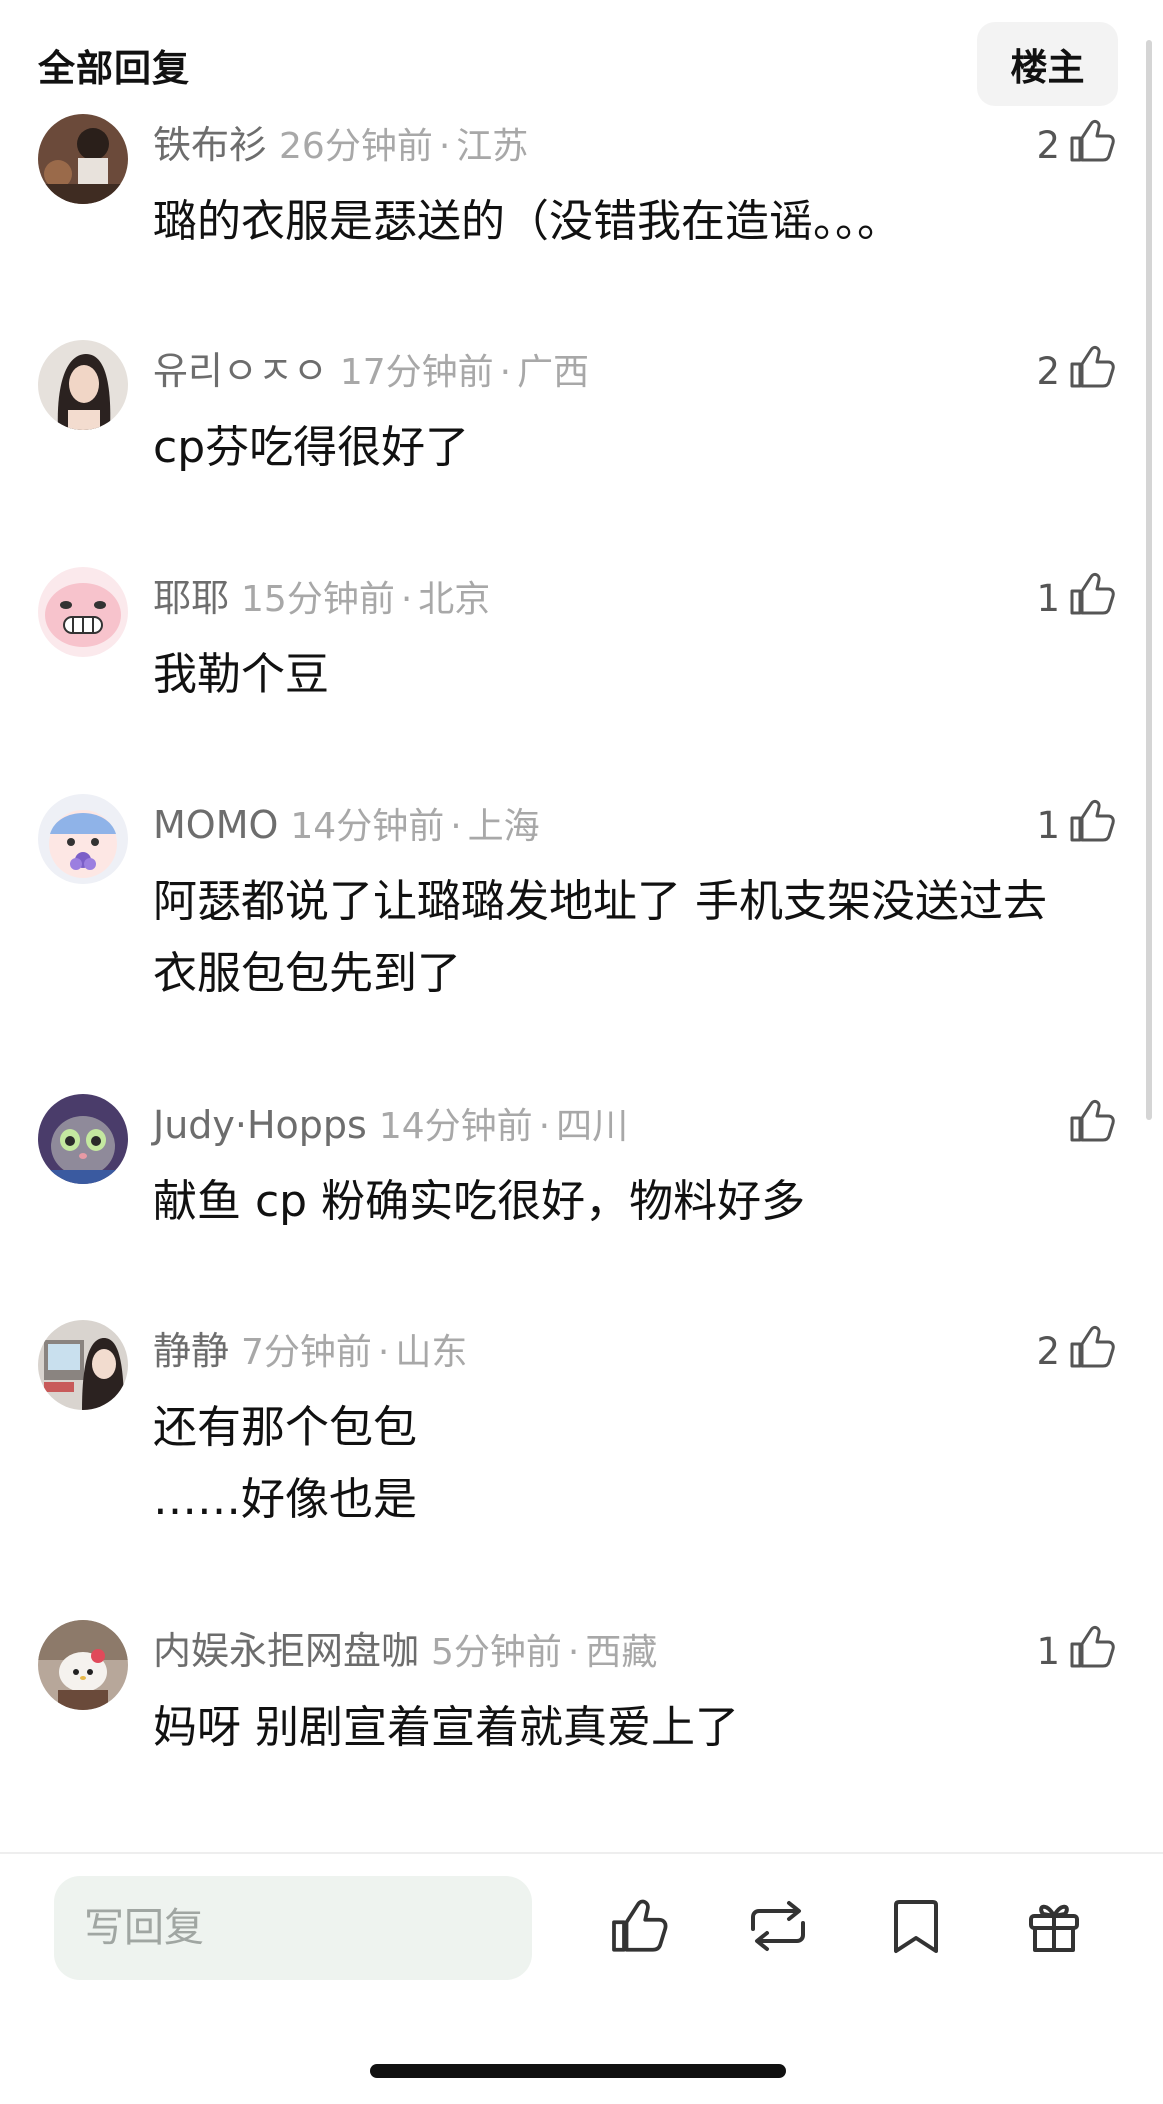  I want to click on comment-location: 四川, so click(592, 1126).